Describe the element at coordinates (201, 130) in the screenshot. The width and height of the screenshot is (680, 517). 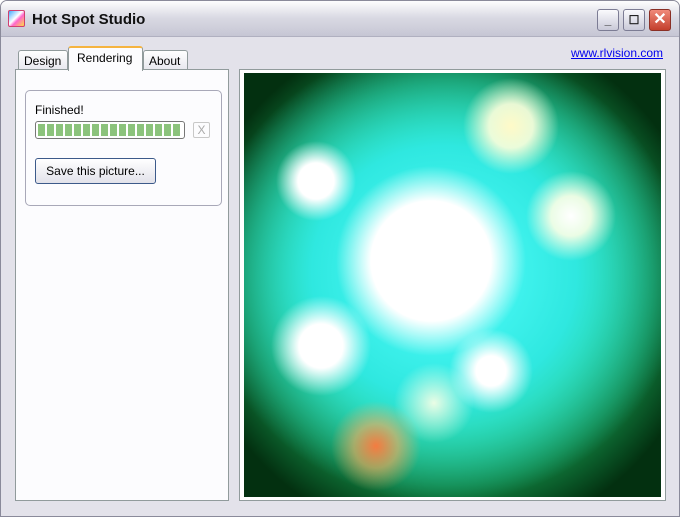
I see `cancel-render-button: X` at that location.